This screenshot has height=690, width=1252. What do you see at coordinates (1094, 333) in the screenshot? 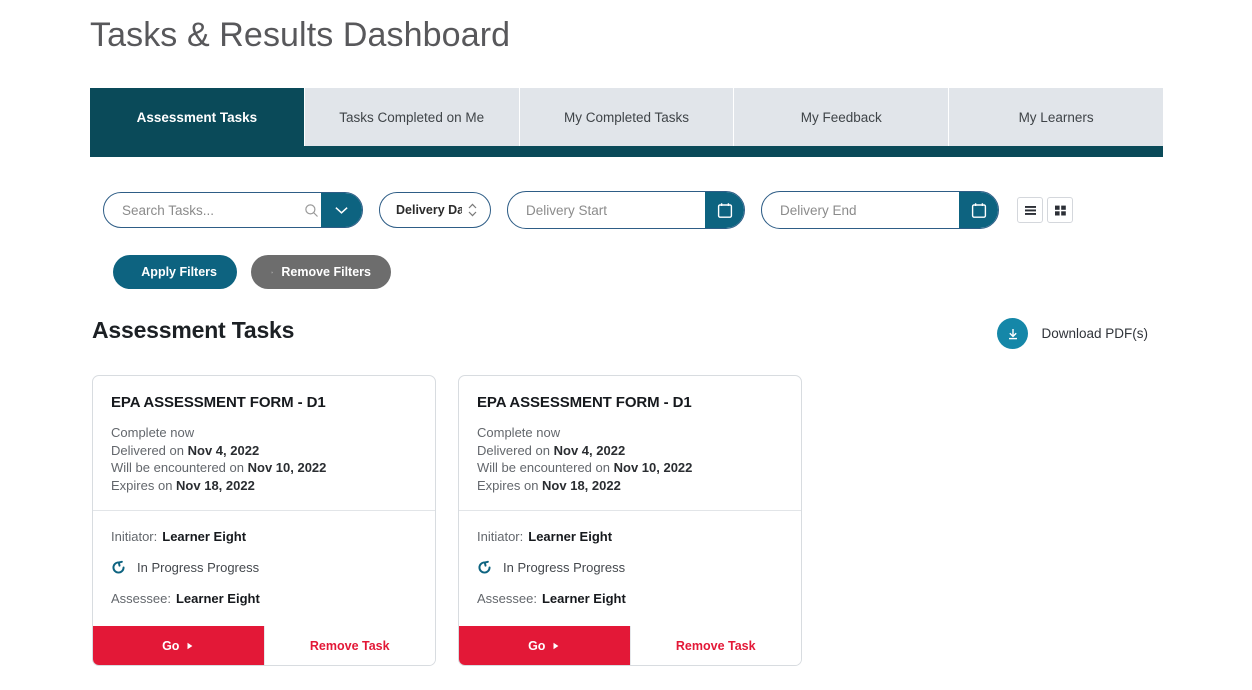
I see `download-pdfs-label: Download PDF(s)` at bounding box center [1094, 333].